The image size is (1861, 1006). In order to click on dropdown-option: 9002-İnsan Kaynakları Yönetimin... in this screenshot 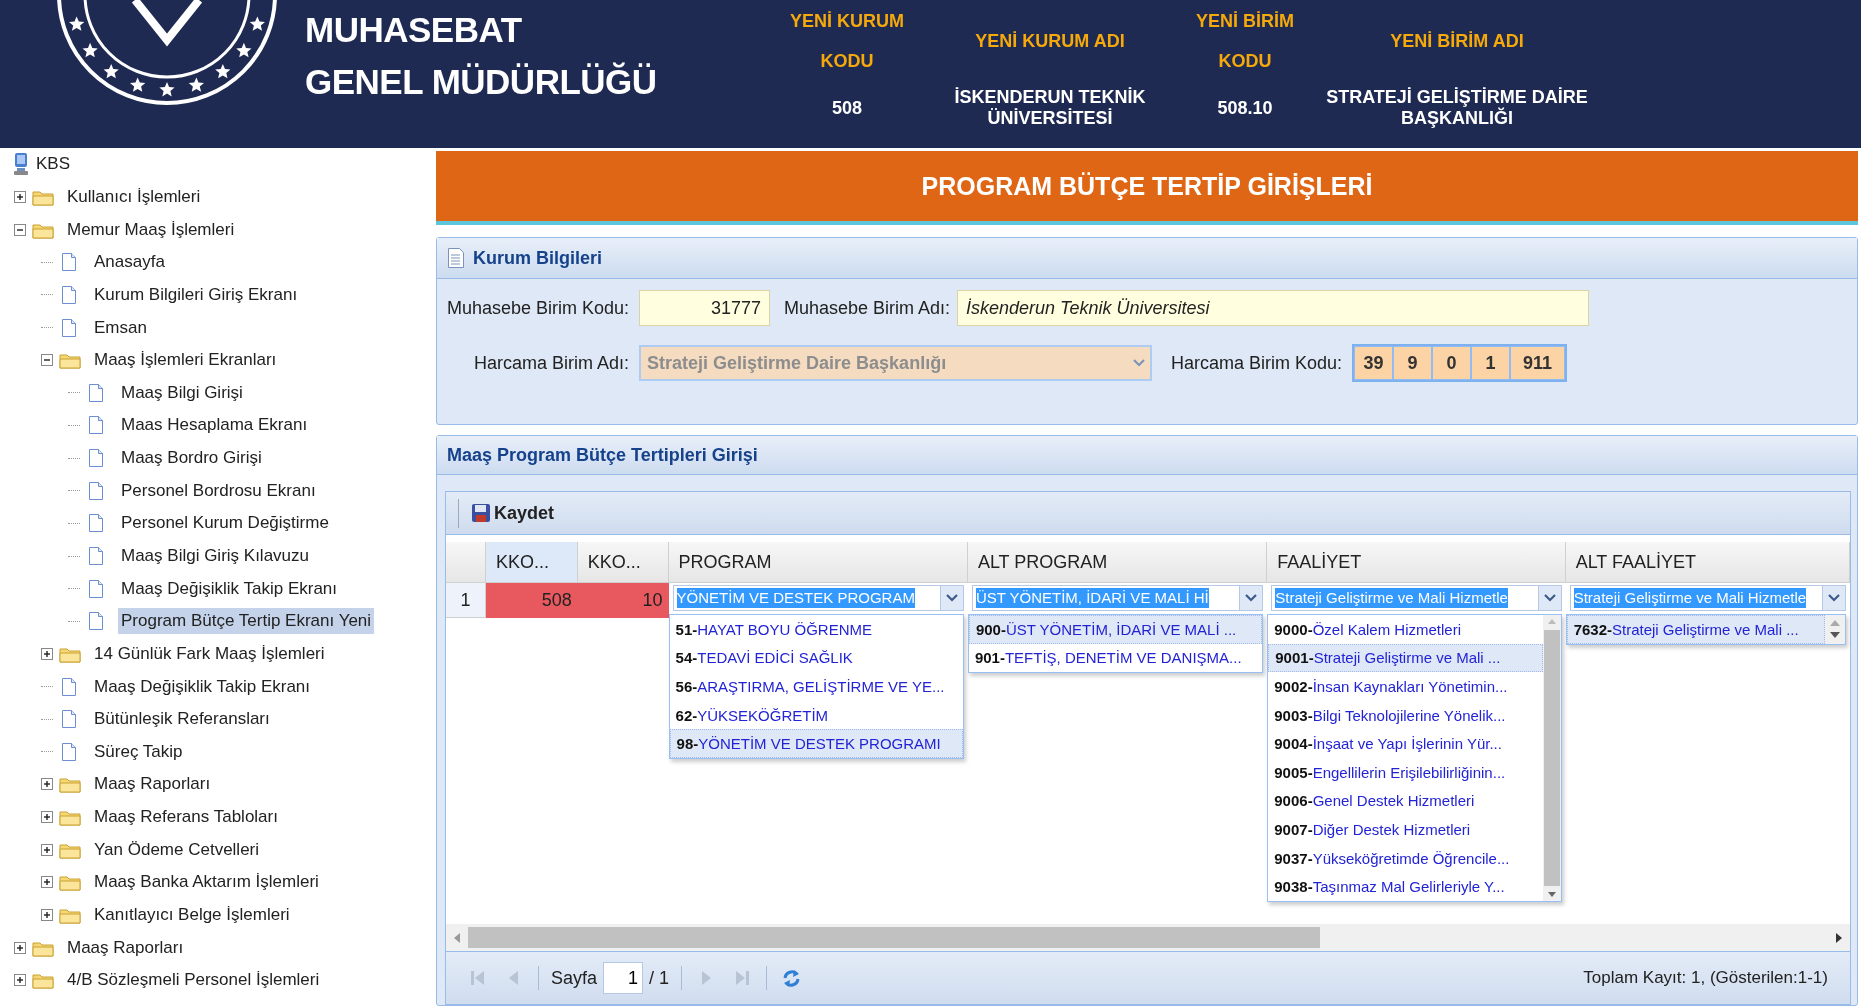, I will do `click(1405, 686)`.